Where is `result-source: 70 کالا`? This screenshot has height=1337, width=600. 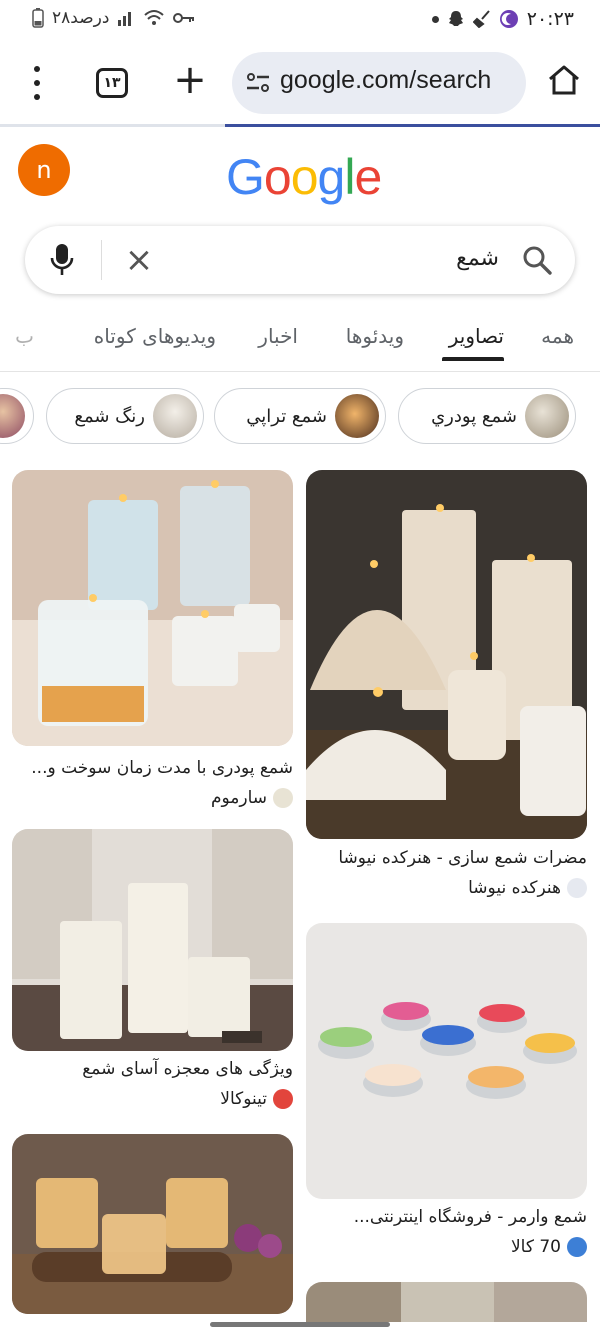 result-source: 70 کالا is located at coordinates (549, 1247).